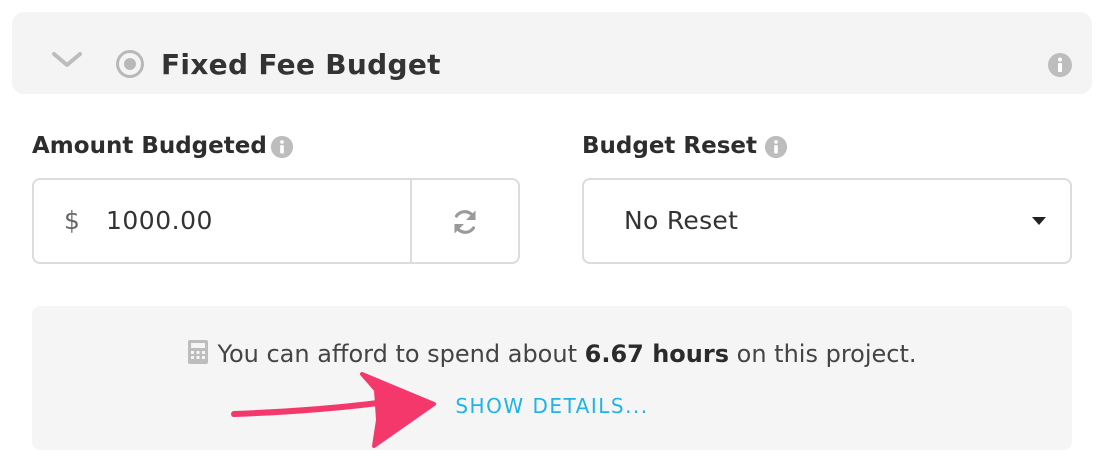 Image resolution: width=1102 pixels, height=466 pixels. I want to click on budget-reset-select: No Reset, so click(827, 221).